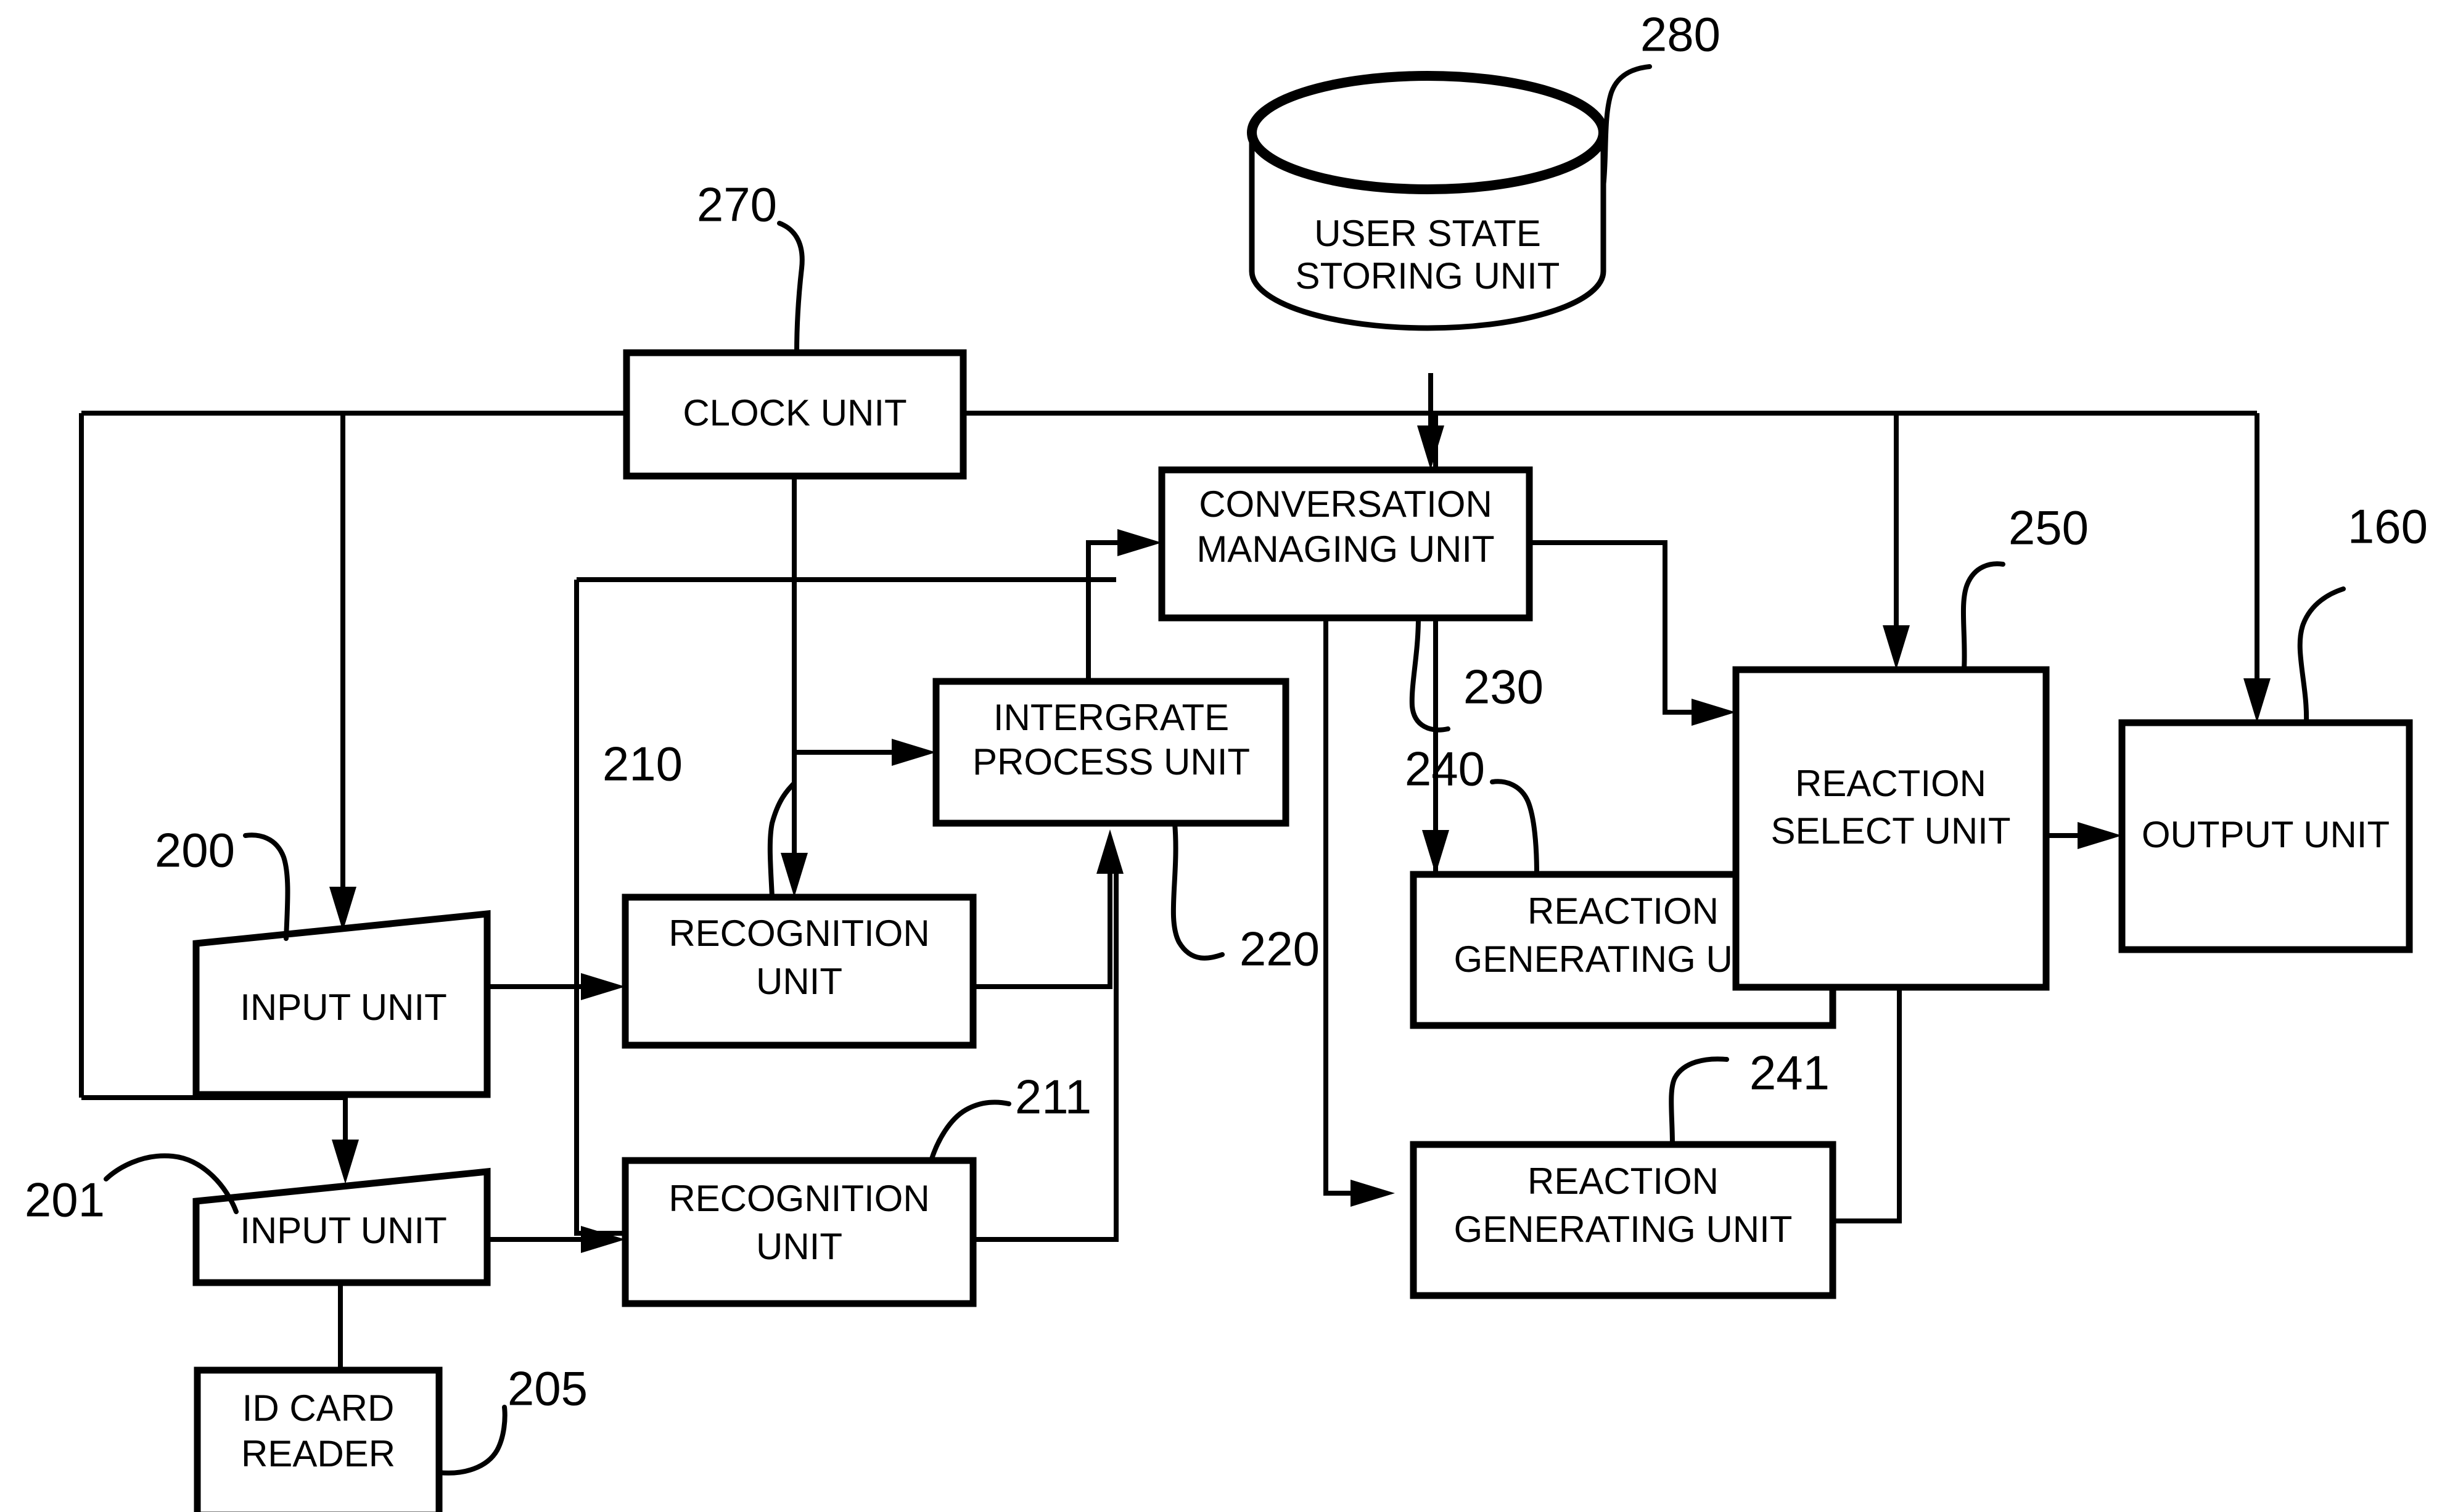 This screenshot has width=2442, height=1512. Describe the element at coordinates (2100, 835) in the screenshot. I see `arrowhead-reaction-select-to-output` at that location.